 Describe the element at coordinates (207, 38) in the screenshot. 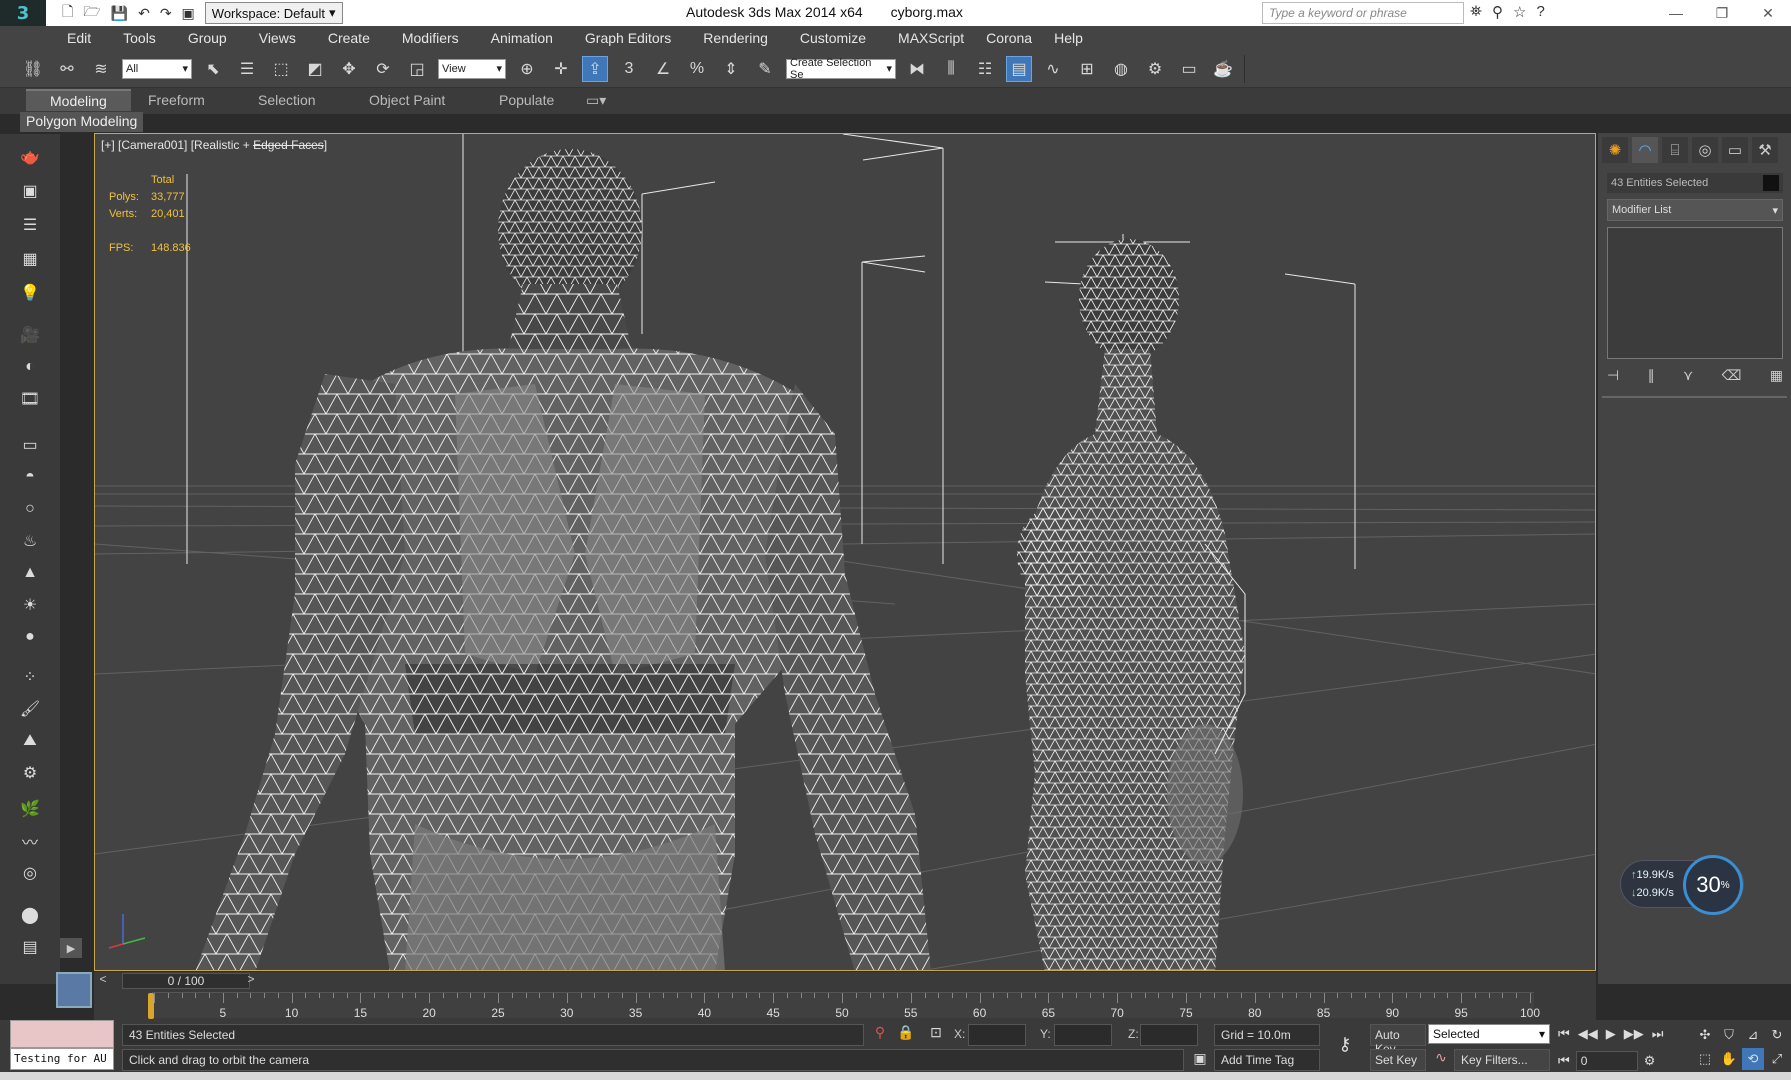

I see `menu-group: Group` at that location.